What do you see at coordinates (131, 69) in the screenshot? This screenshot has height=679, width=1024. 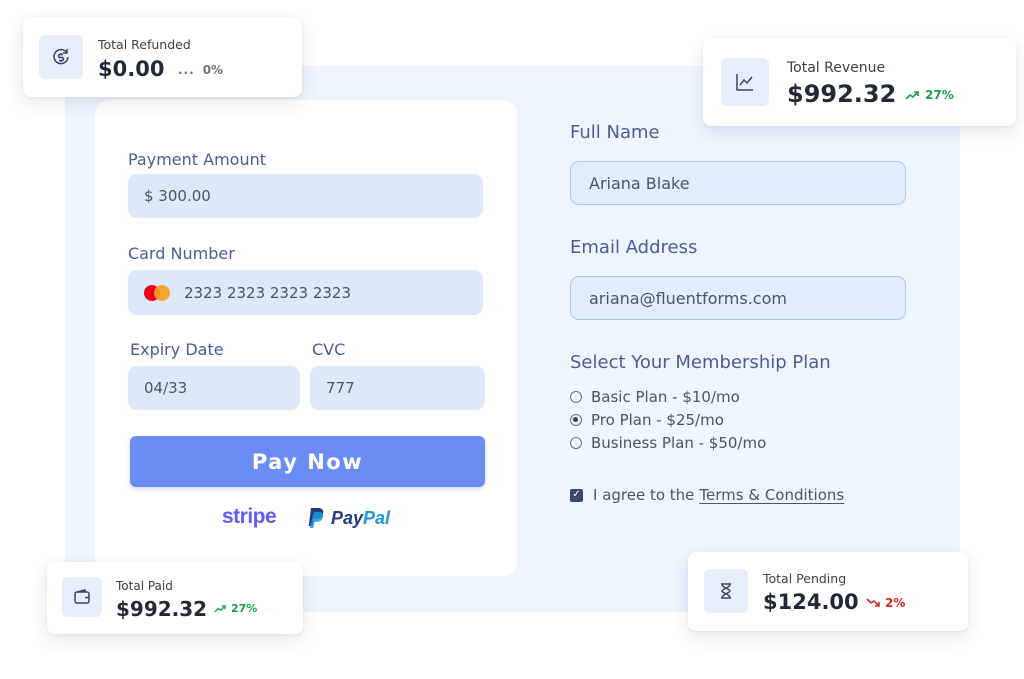 I see `stat-value: $0.00` at bounding box center [131, 69].